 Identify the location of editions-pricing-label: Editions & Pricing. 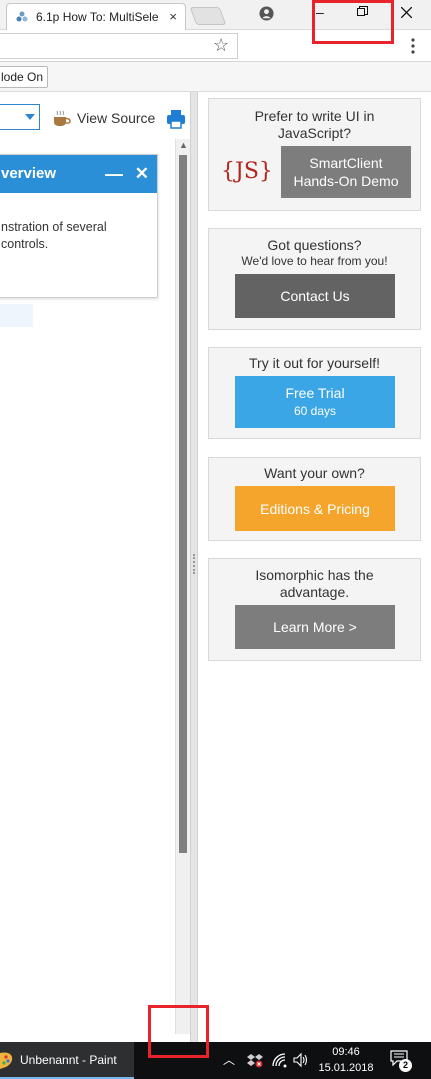
(315, 508).